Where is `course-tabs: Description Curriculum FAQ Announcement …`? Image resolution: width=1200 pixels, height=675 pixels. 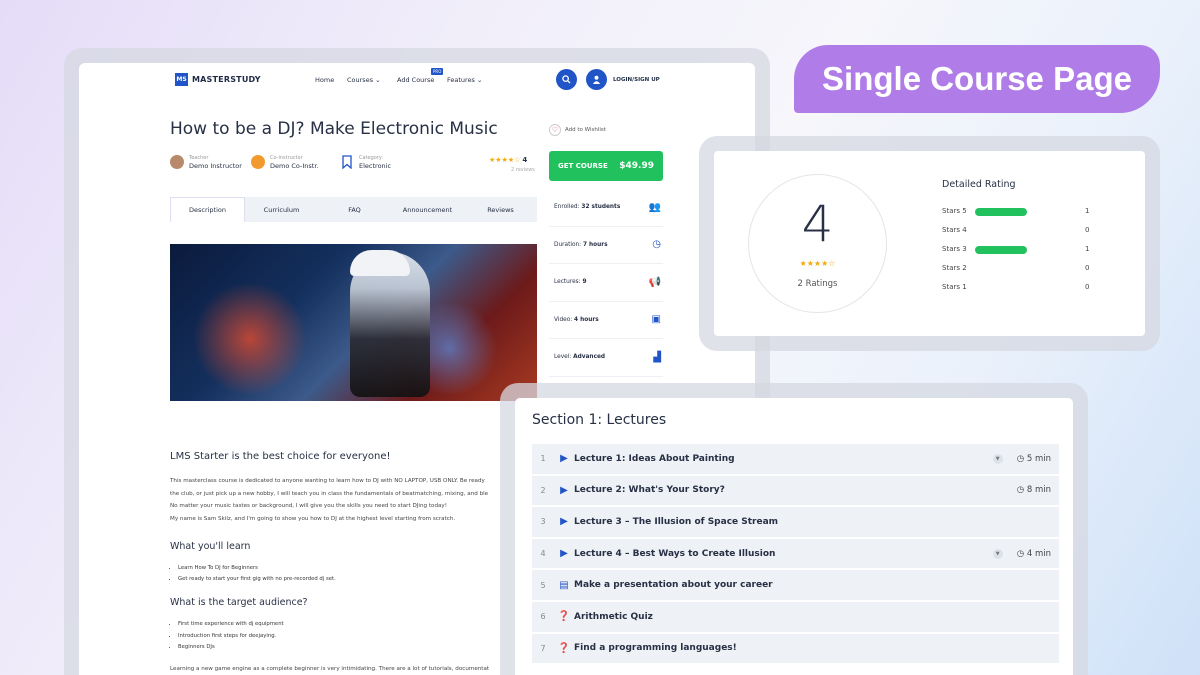
course-tabs: Description Curriculum FAQ Announcement … is located at coordinates (353, 209).